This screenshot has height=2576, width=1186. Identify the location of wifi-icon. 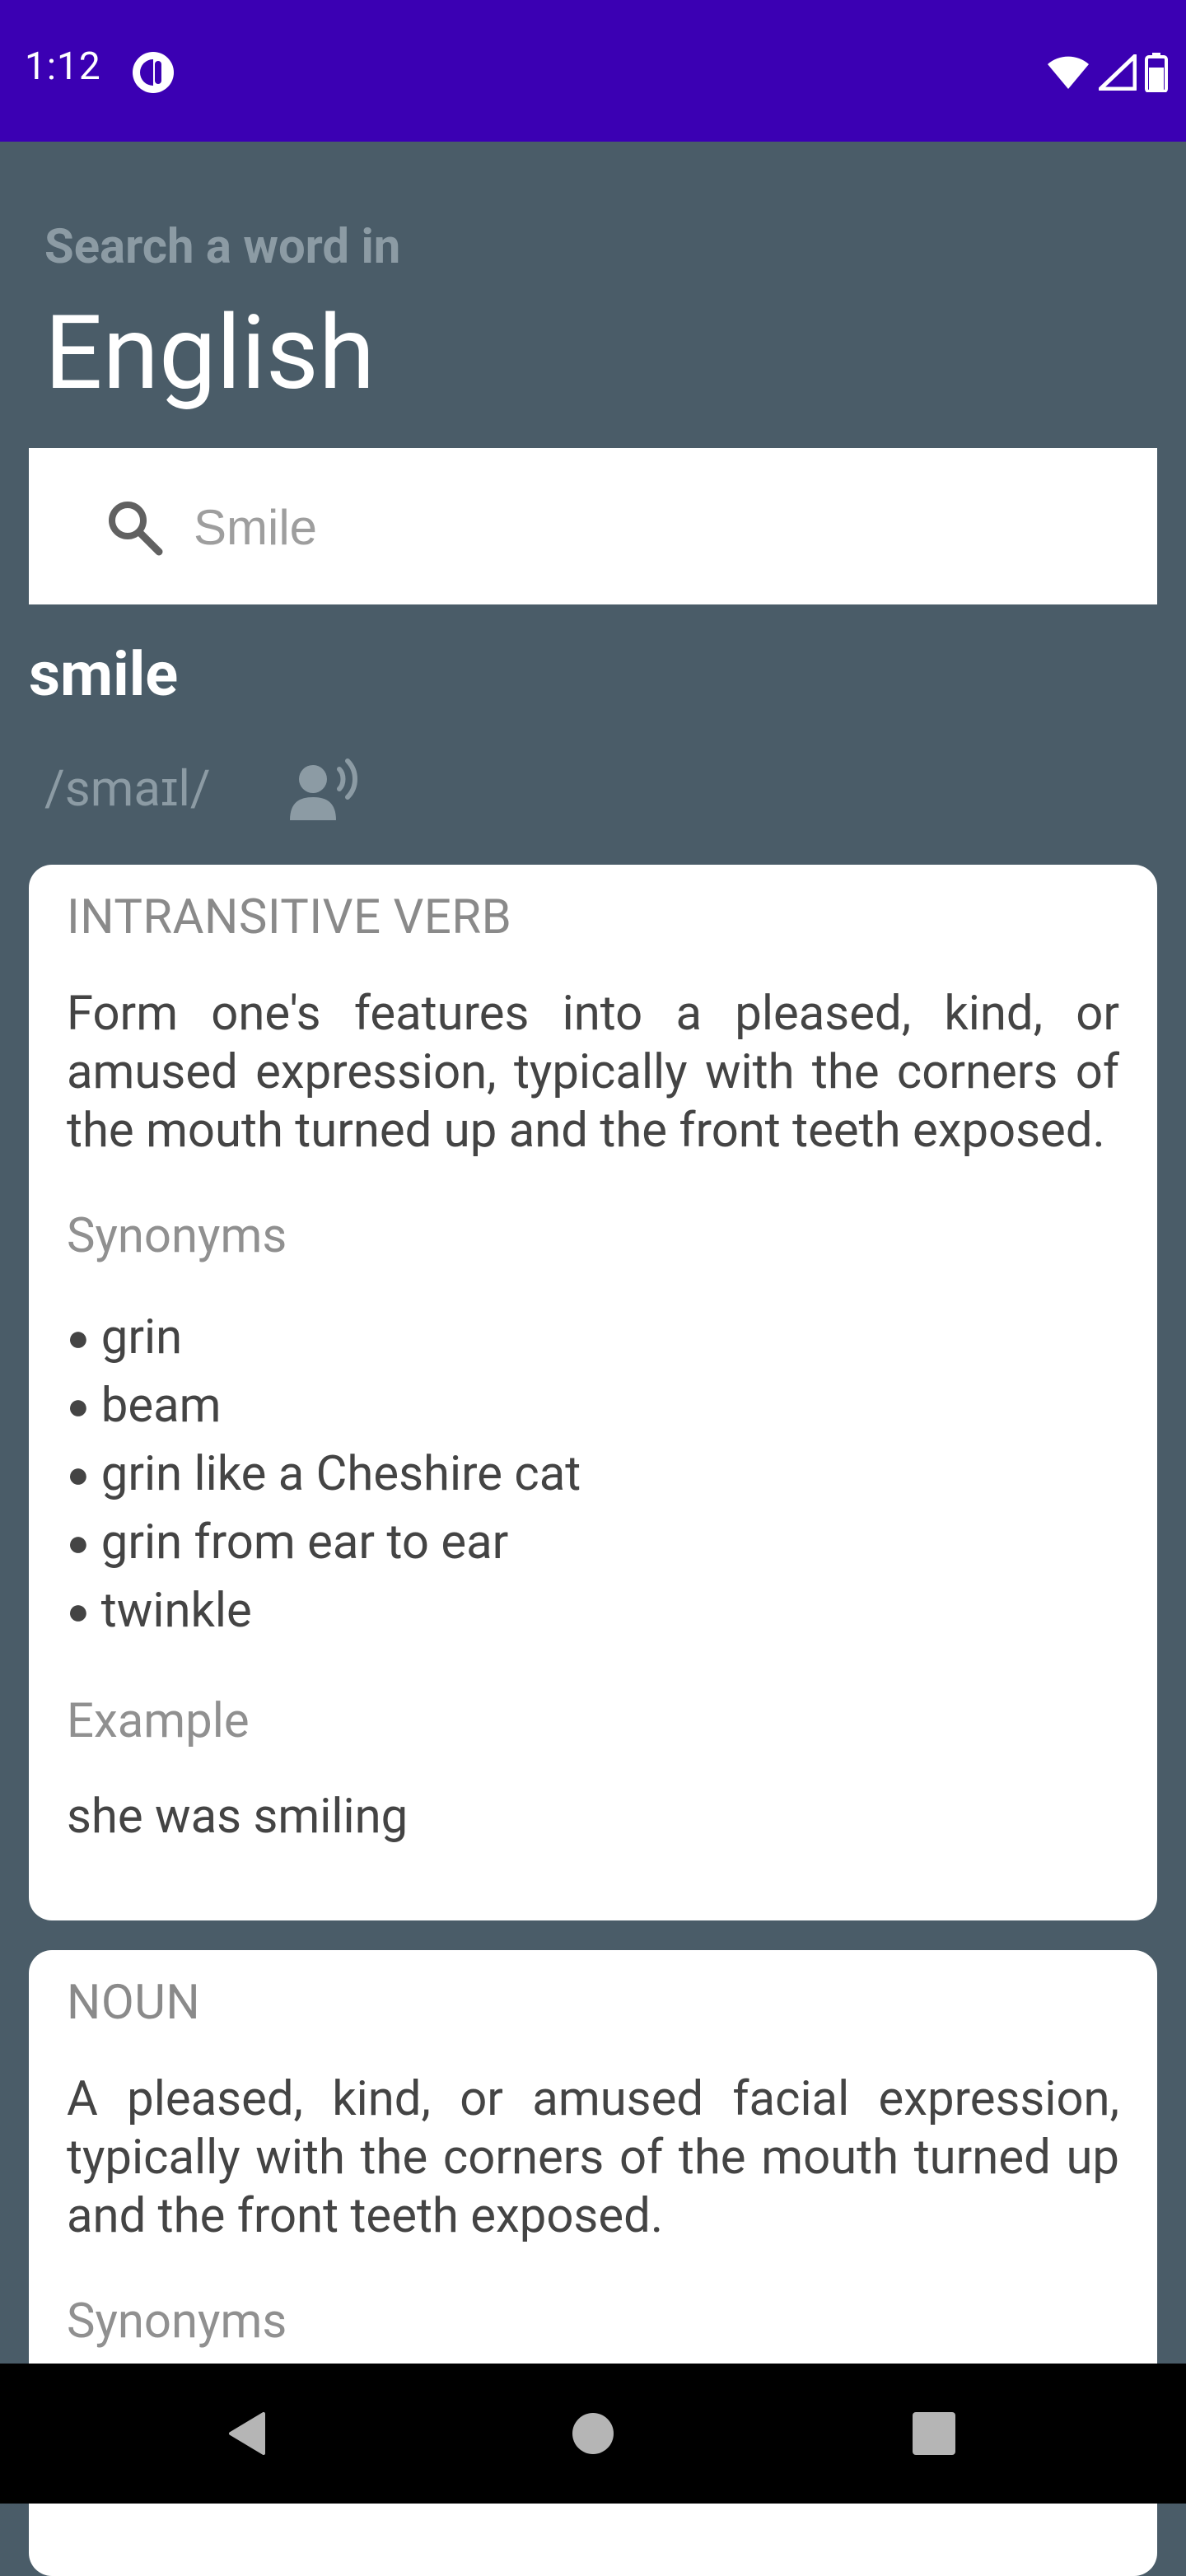
(1068, 72).